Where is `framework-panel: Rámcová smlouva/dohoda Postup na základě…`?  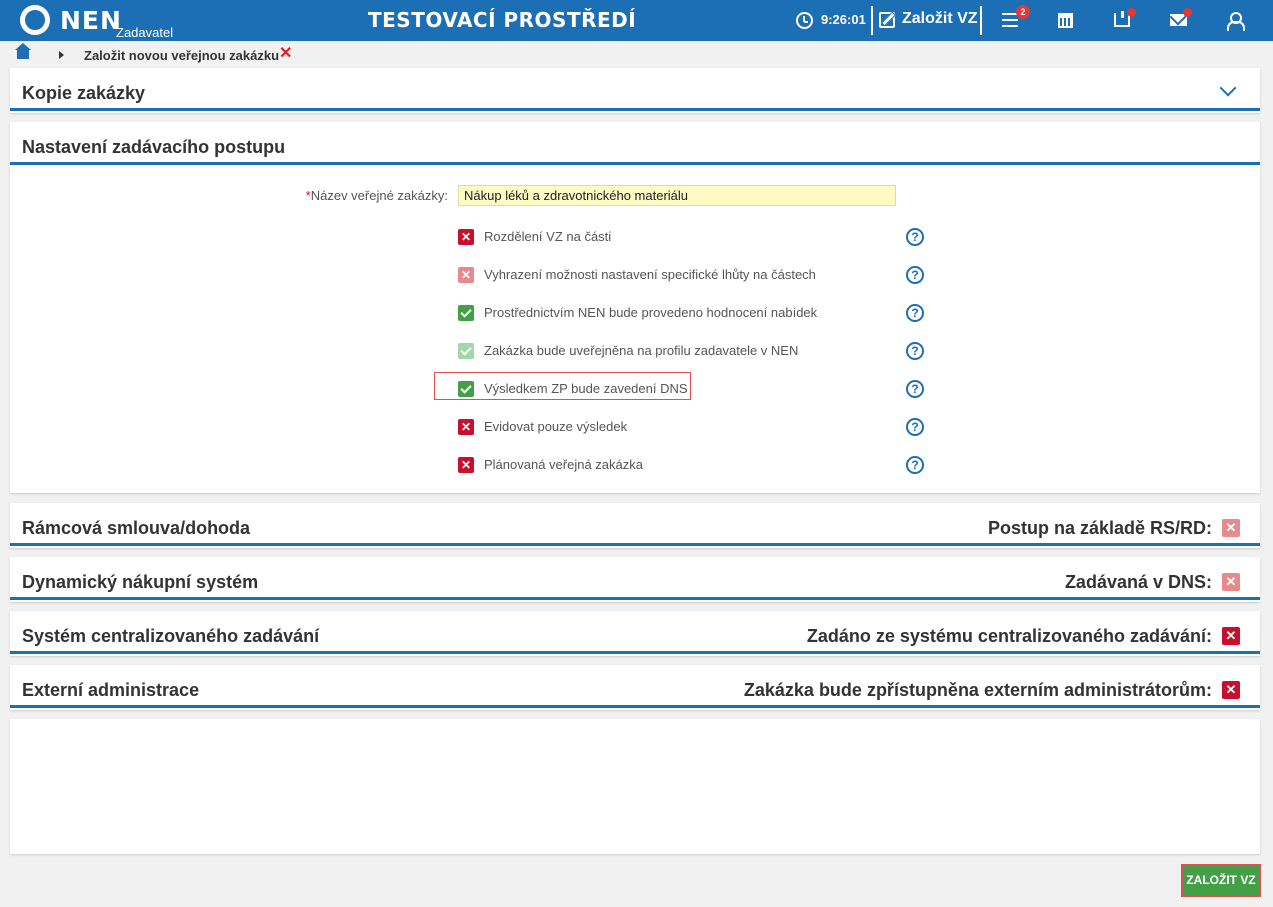
framework-panel: Rámcová smlouva/dohoda Postup na základě… is located at coordinates (635, 525).